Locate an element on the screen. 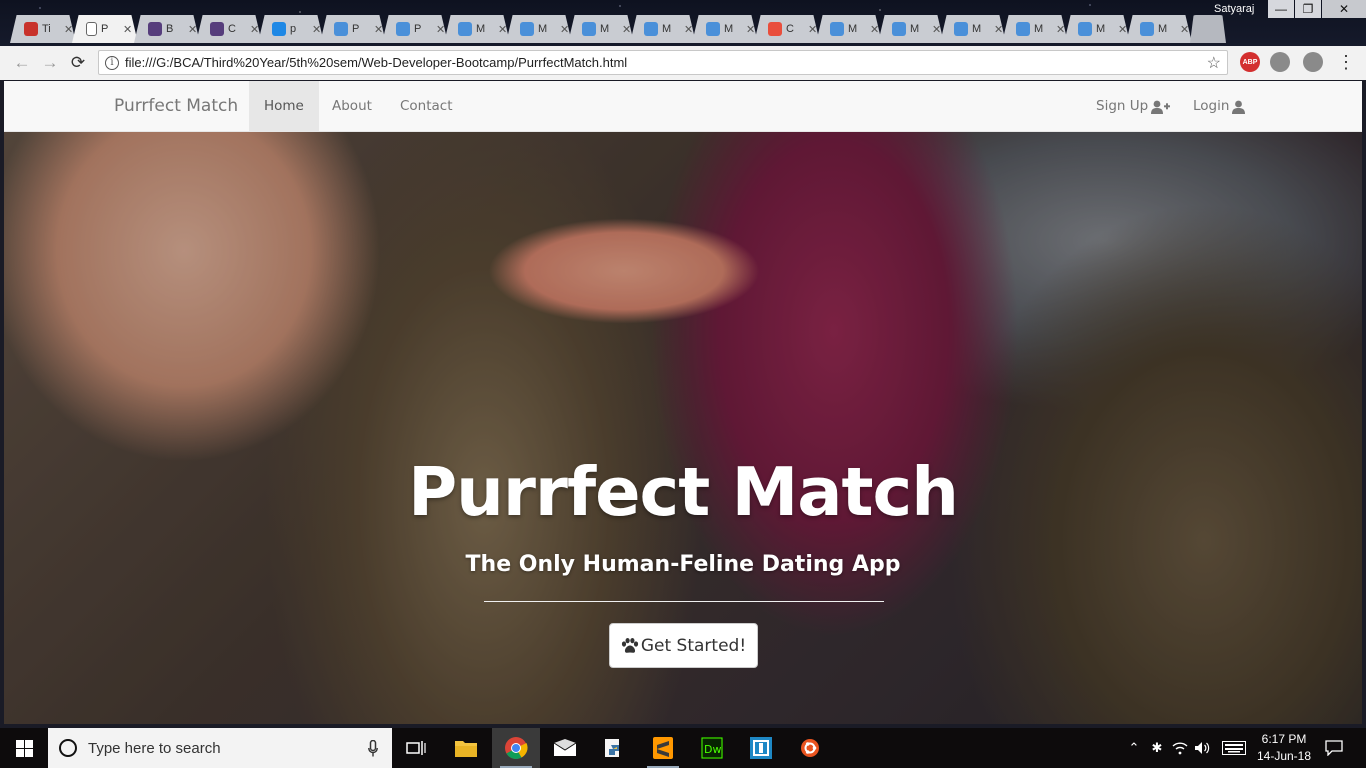 This screenshot has height=768, width=1366. volume-icon is located at coordinates (1202, 748).